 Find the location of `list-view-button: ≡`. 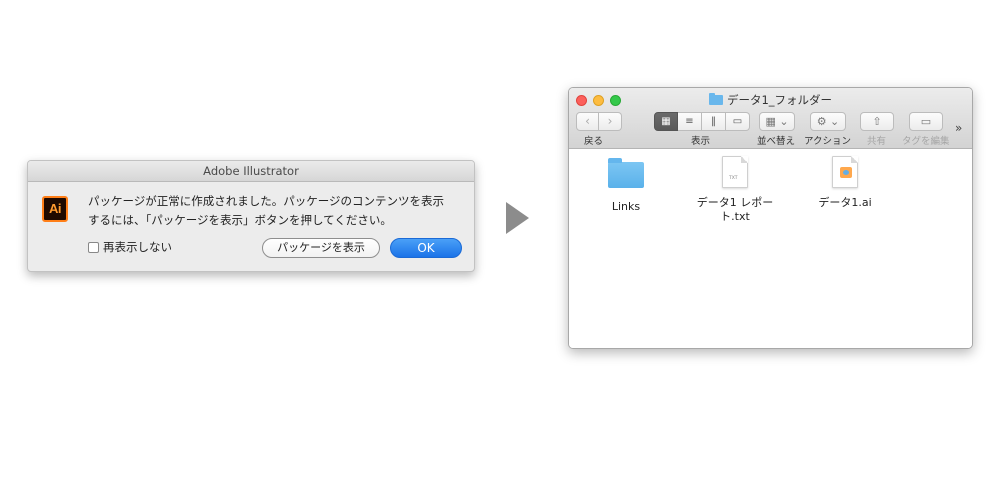

list-view-button: ≡ is located at coordinates (690, 121).